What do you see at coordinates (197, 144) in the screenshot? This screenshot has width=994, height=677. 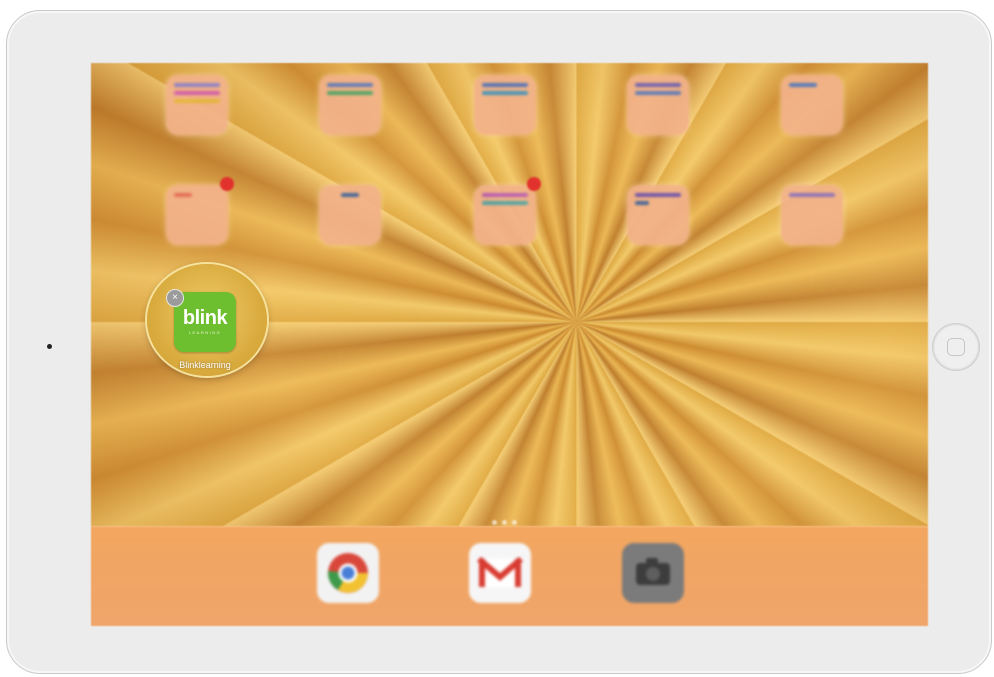 I see `app-label` at bounding box center [197, 144].